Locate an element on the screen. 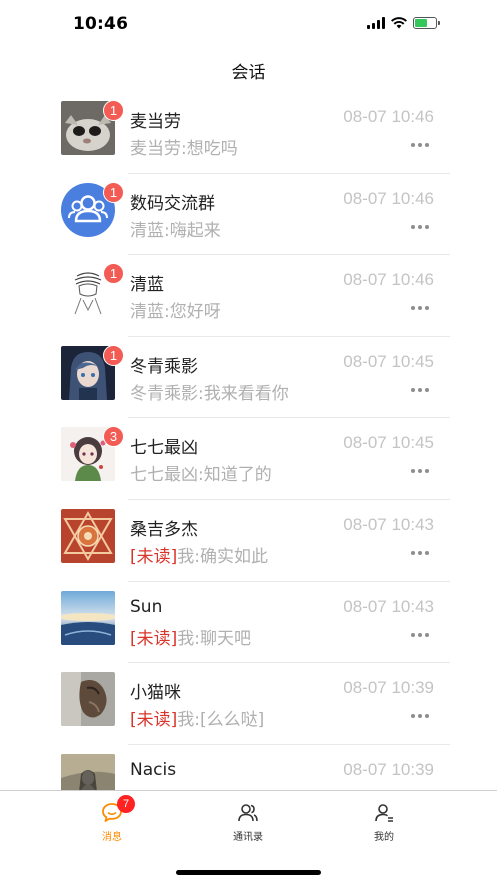  contact-name: 麦当劳 is located at coordinates (155, 122).